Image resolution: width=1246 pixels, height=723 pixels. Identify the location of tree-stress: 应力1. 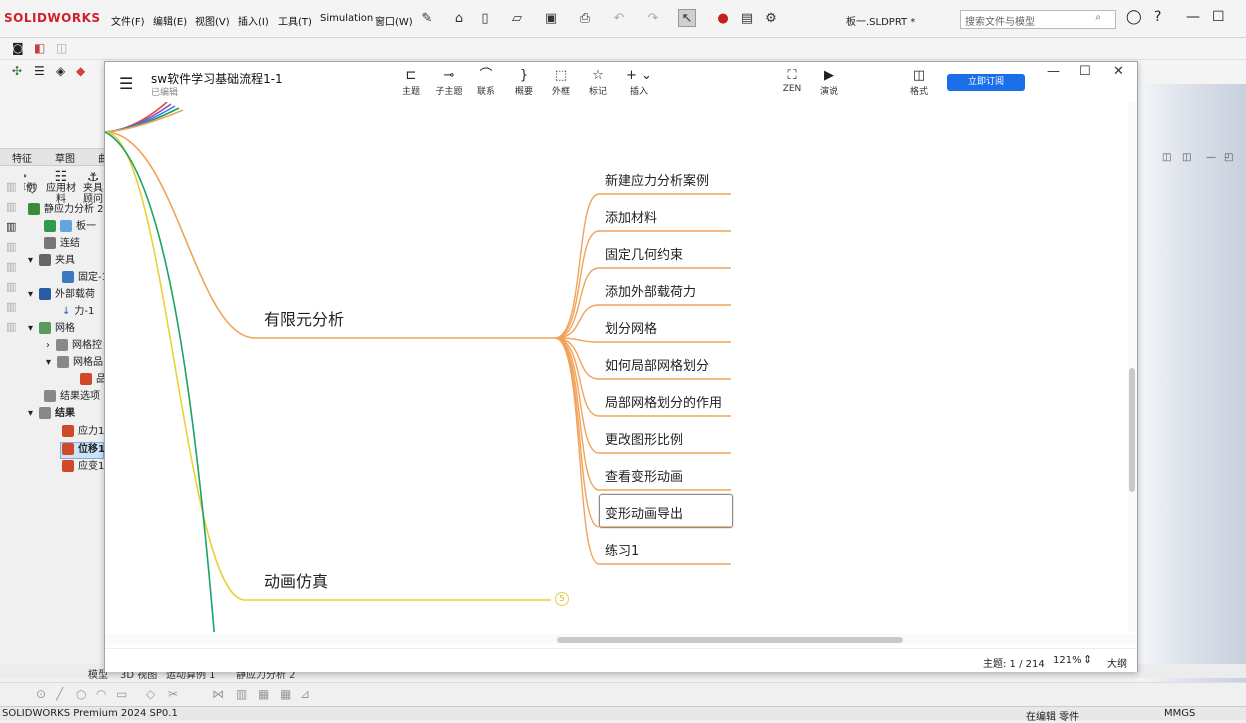
(83, 432).